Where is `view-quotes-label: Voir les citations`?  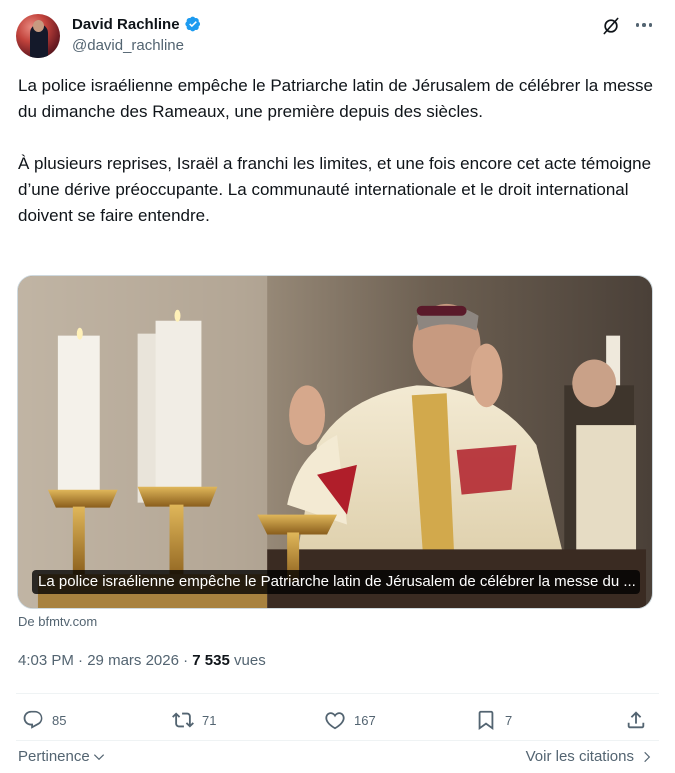 view-quotes-label: Voir les citations is located at coordinates (579, 756).